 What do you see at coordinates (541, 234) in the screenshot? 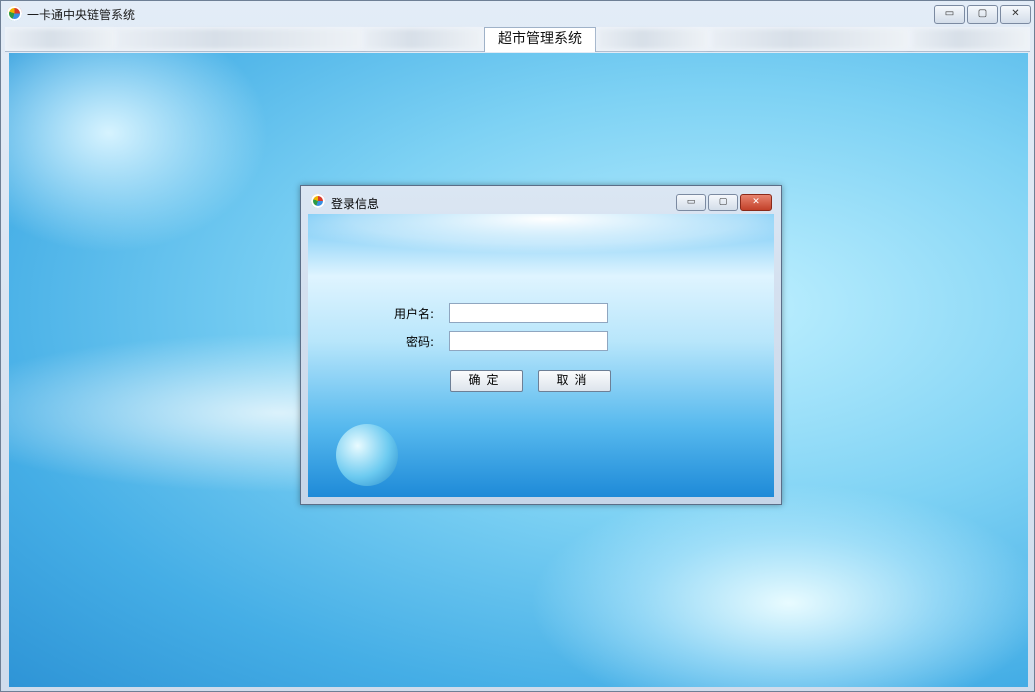
I see `header-swoosh` at bounding box center [541, 234].